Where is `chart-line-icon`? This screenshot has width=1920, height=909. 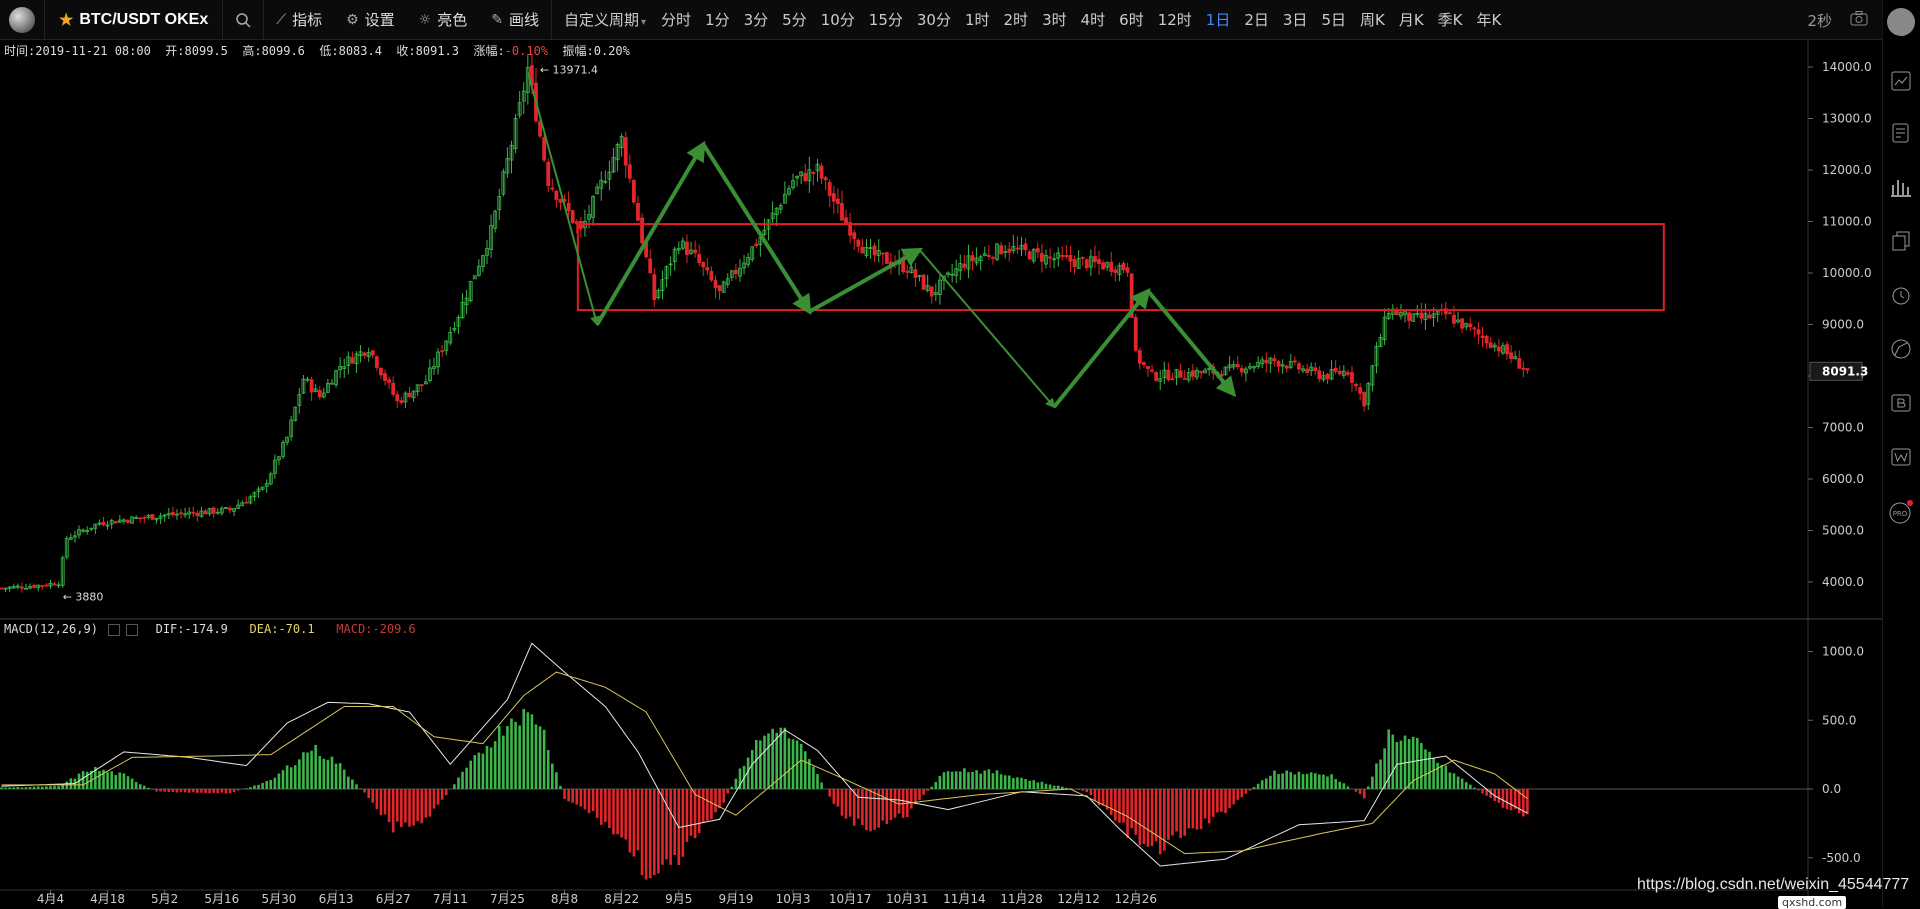 chart-line-icon is located at coordinates (1901, 82).